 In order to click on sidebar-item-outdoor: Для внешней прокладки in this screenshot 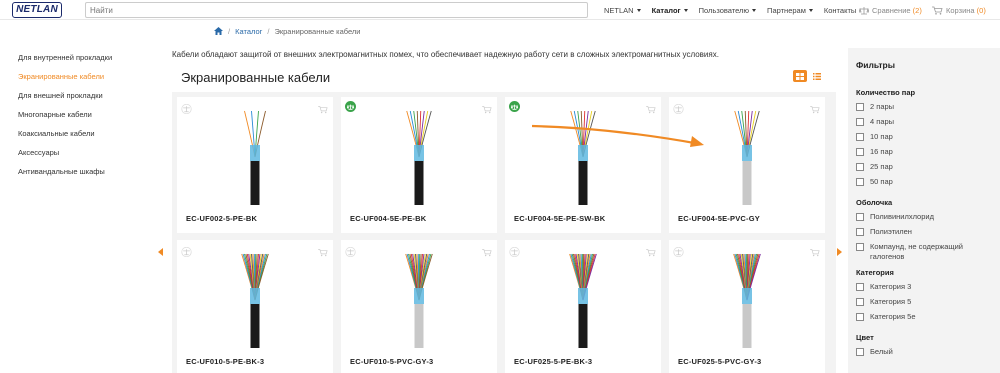, I will do `click(75, 95)`.